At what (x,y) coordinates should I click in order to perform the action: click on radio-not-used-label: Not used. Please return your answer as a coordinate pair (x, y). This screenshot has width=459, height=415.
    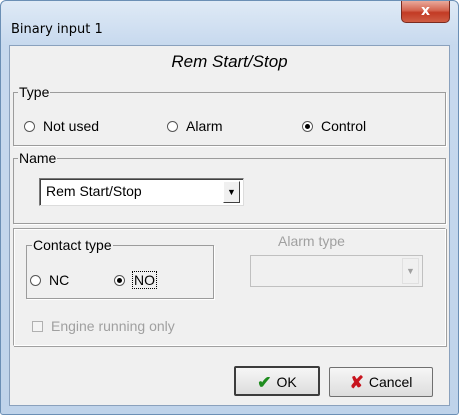
    Looking at the image, I should click on (71, 126).